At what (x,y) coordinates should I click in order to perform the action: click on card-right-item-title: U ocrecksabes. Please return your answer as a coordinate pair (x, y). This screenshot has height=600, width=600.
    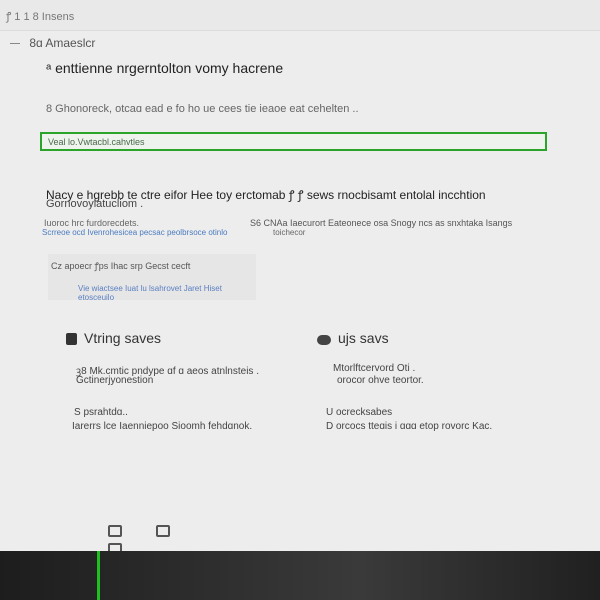
    Looking at the image, I should click on (359, 412).